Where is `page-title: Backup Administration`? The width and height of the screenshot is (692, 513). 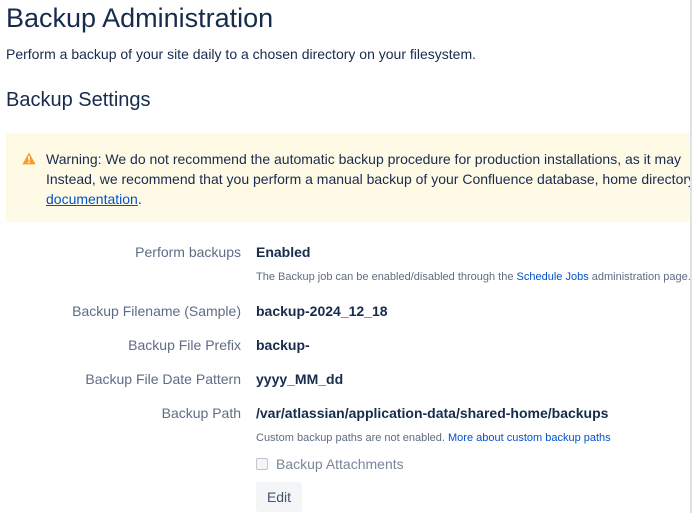
page-title: Backup Administration is located at coordinates (140, 18).